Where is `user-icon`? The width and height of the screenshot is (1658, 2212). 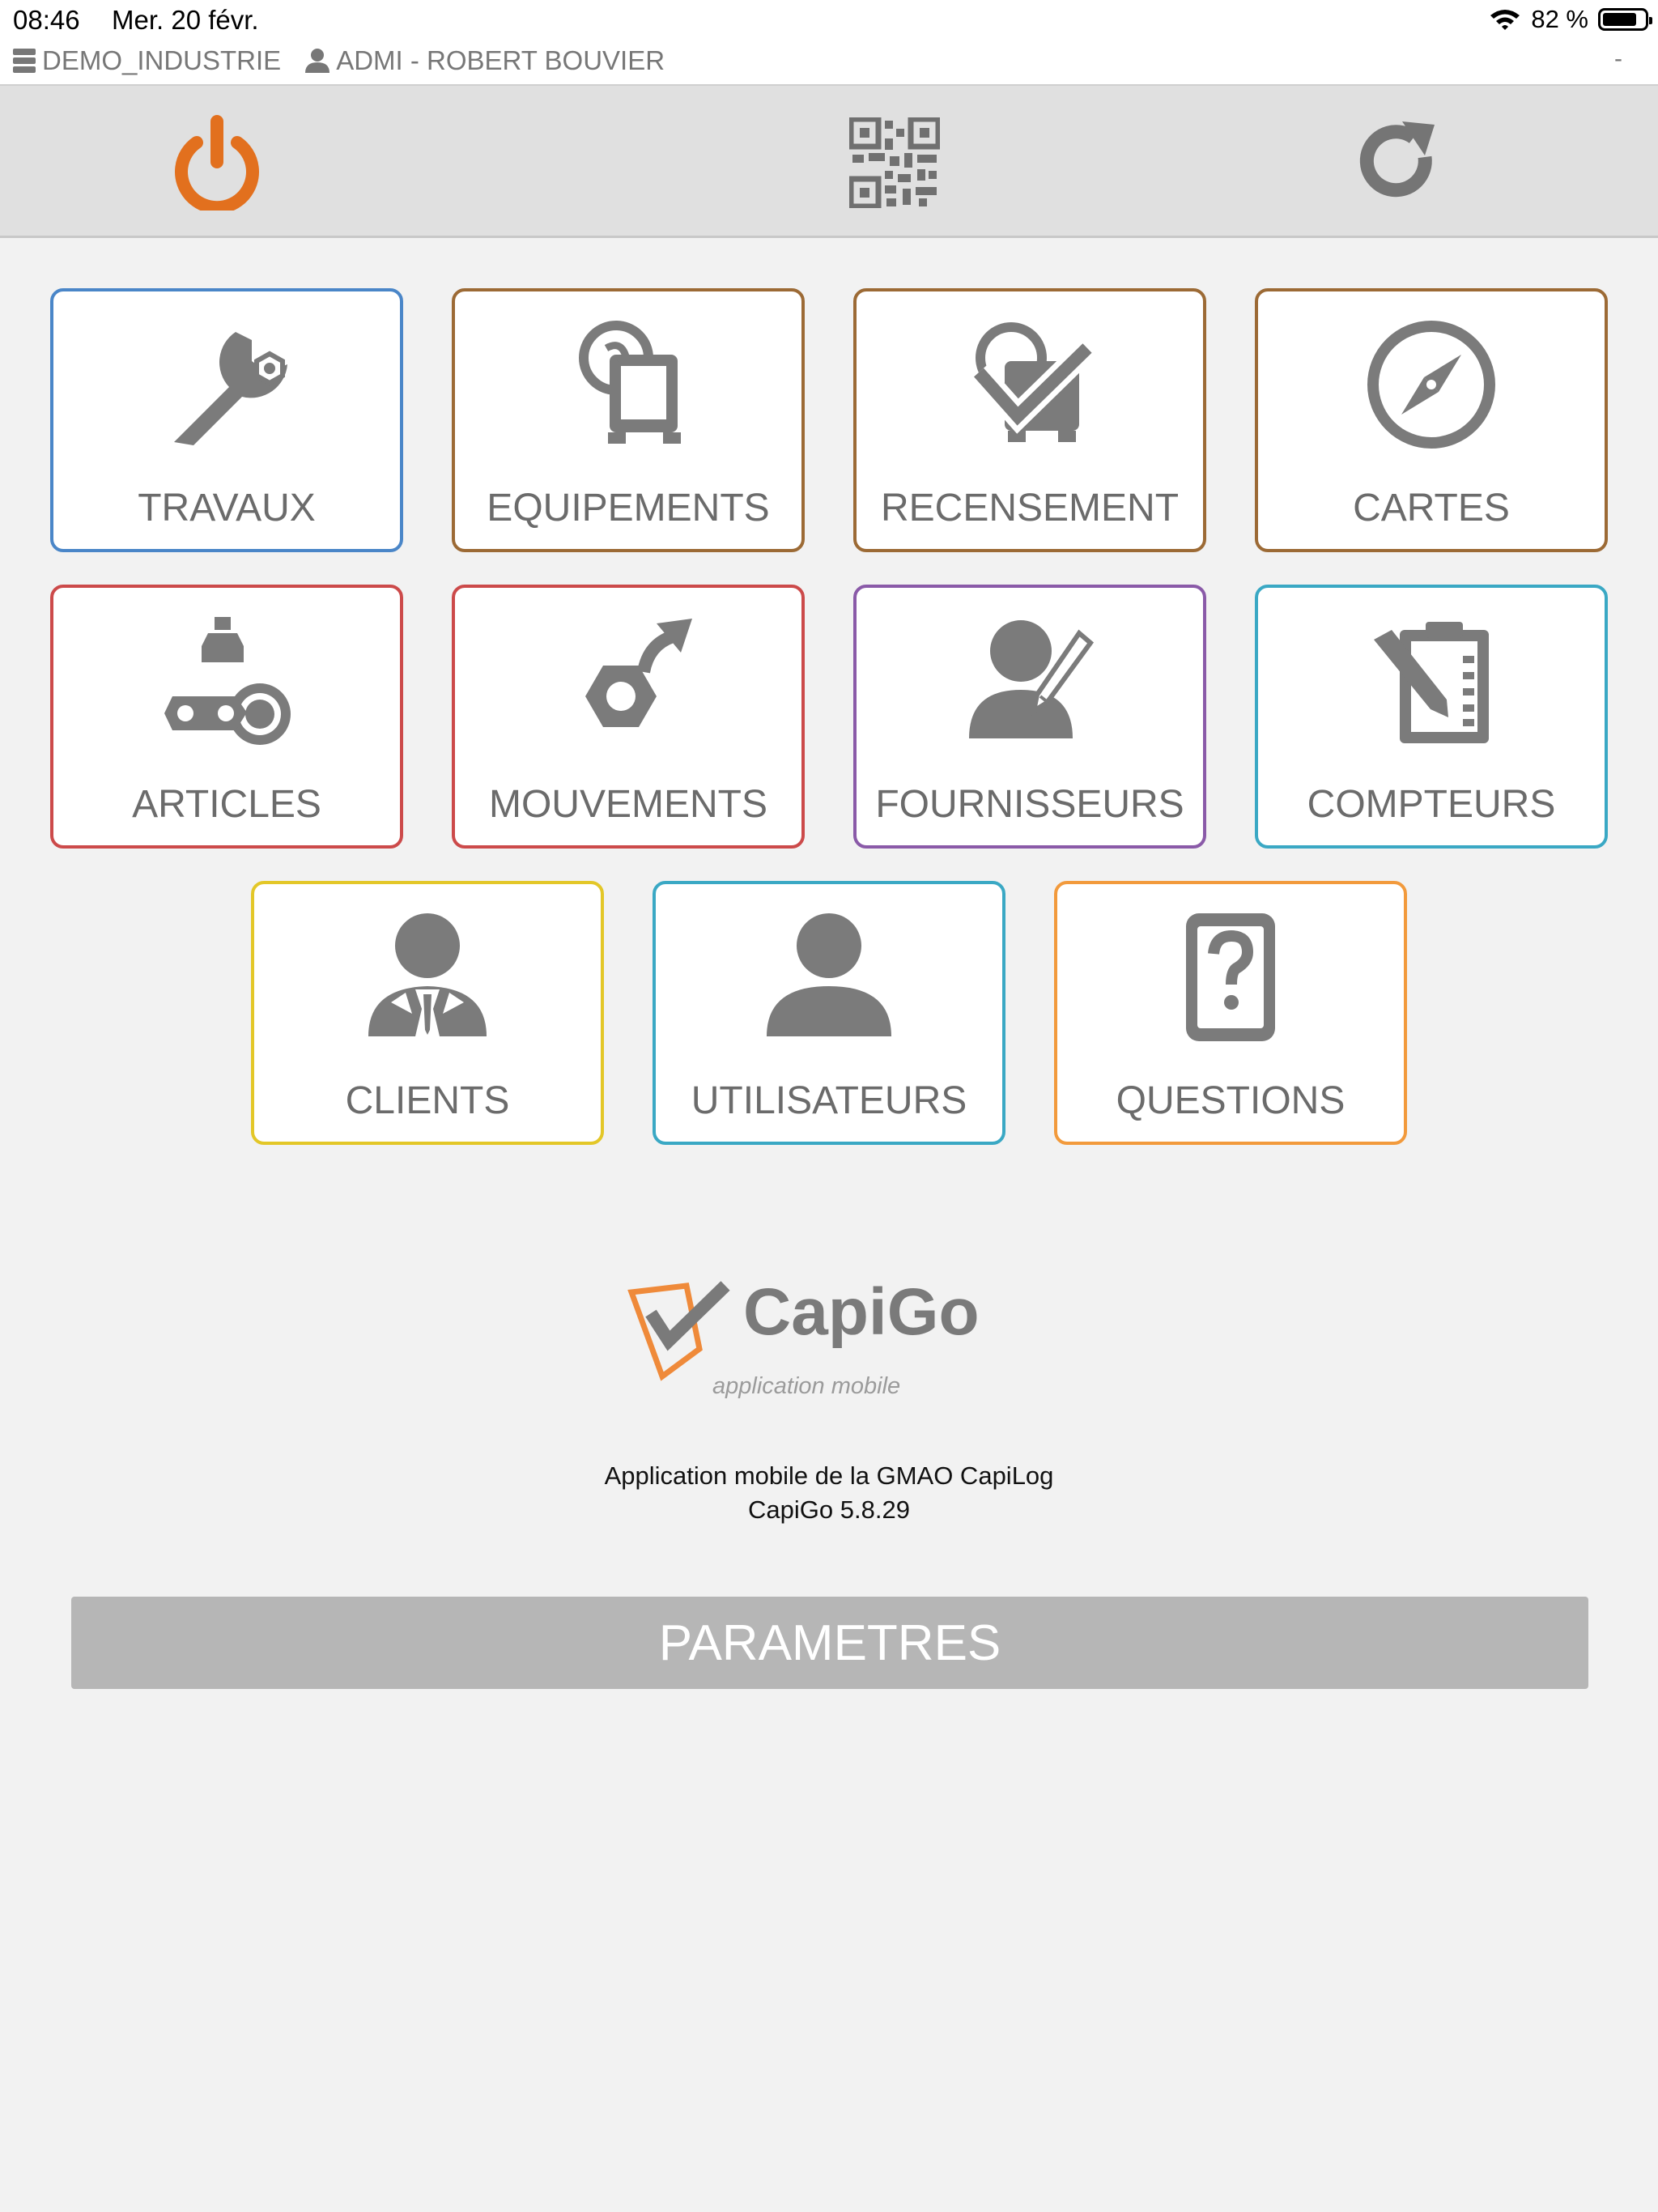
user-icon is located at coordinates (829, 975).